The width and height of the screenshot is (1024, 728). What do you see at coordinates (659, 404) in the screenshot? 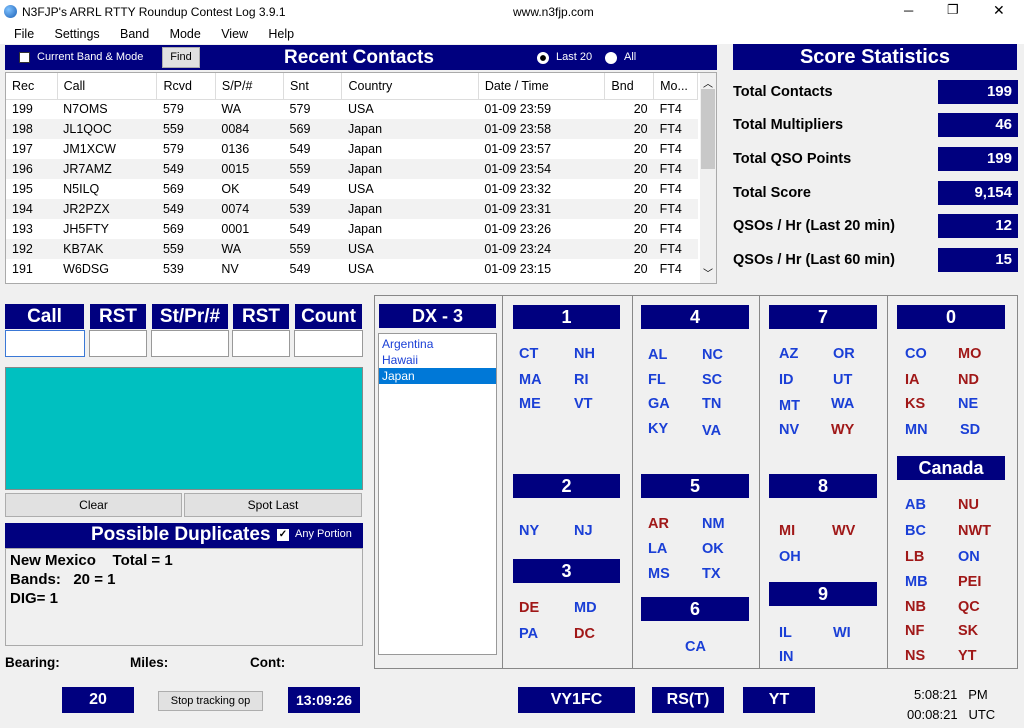
I see `section-ga: GA` at bounding box center [659, 404].